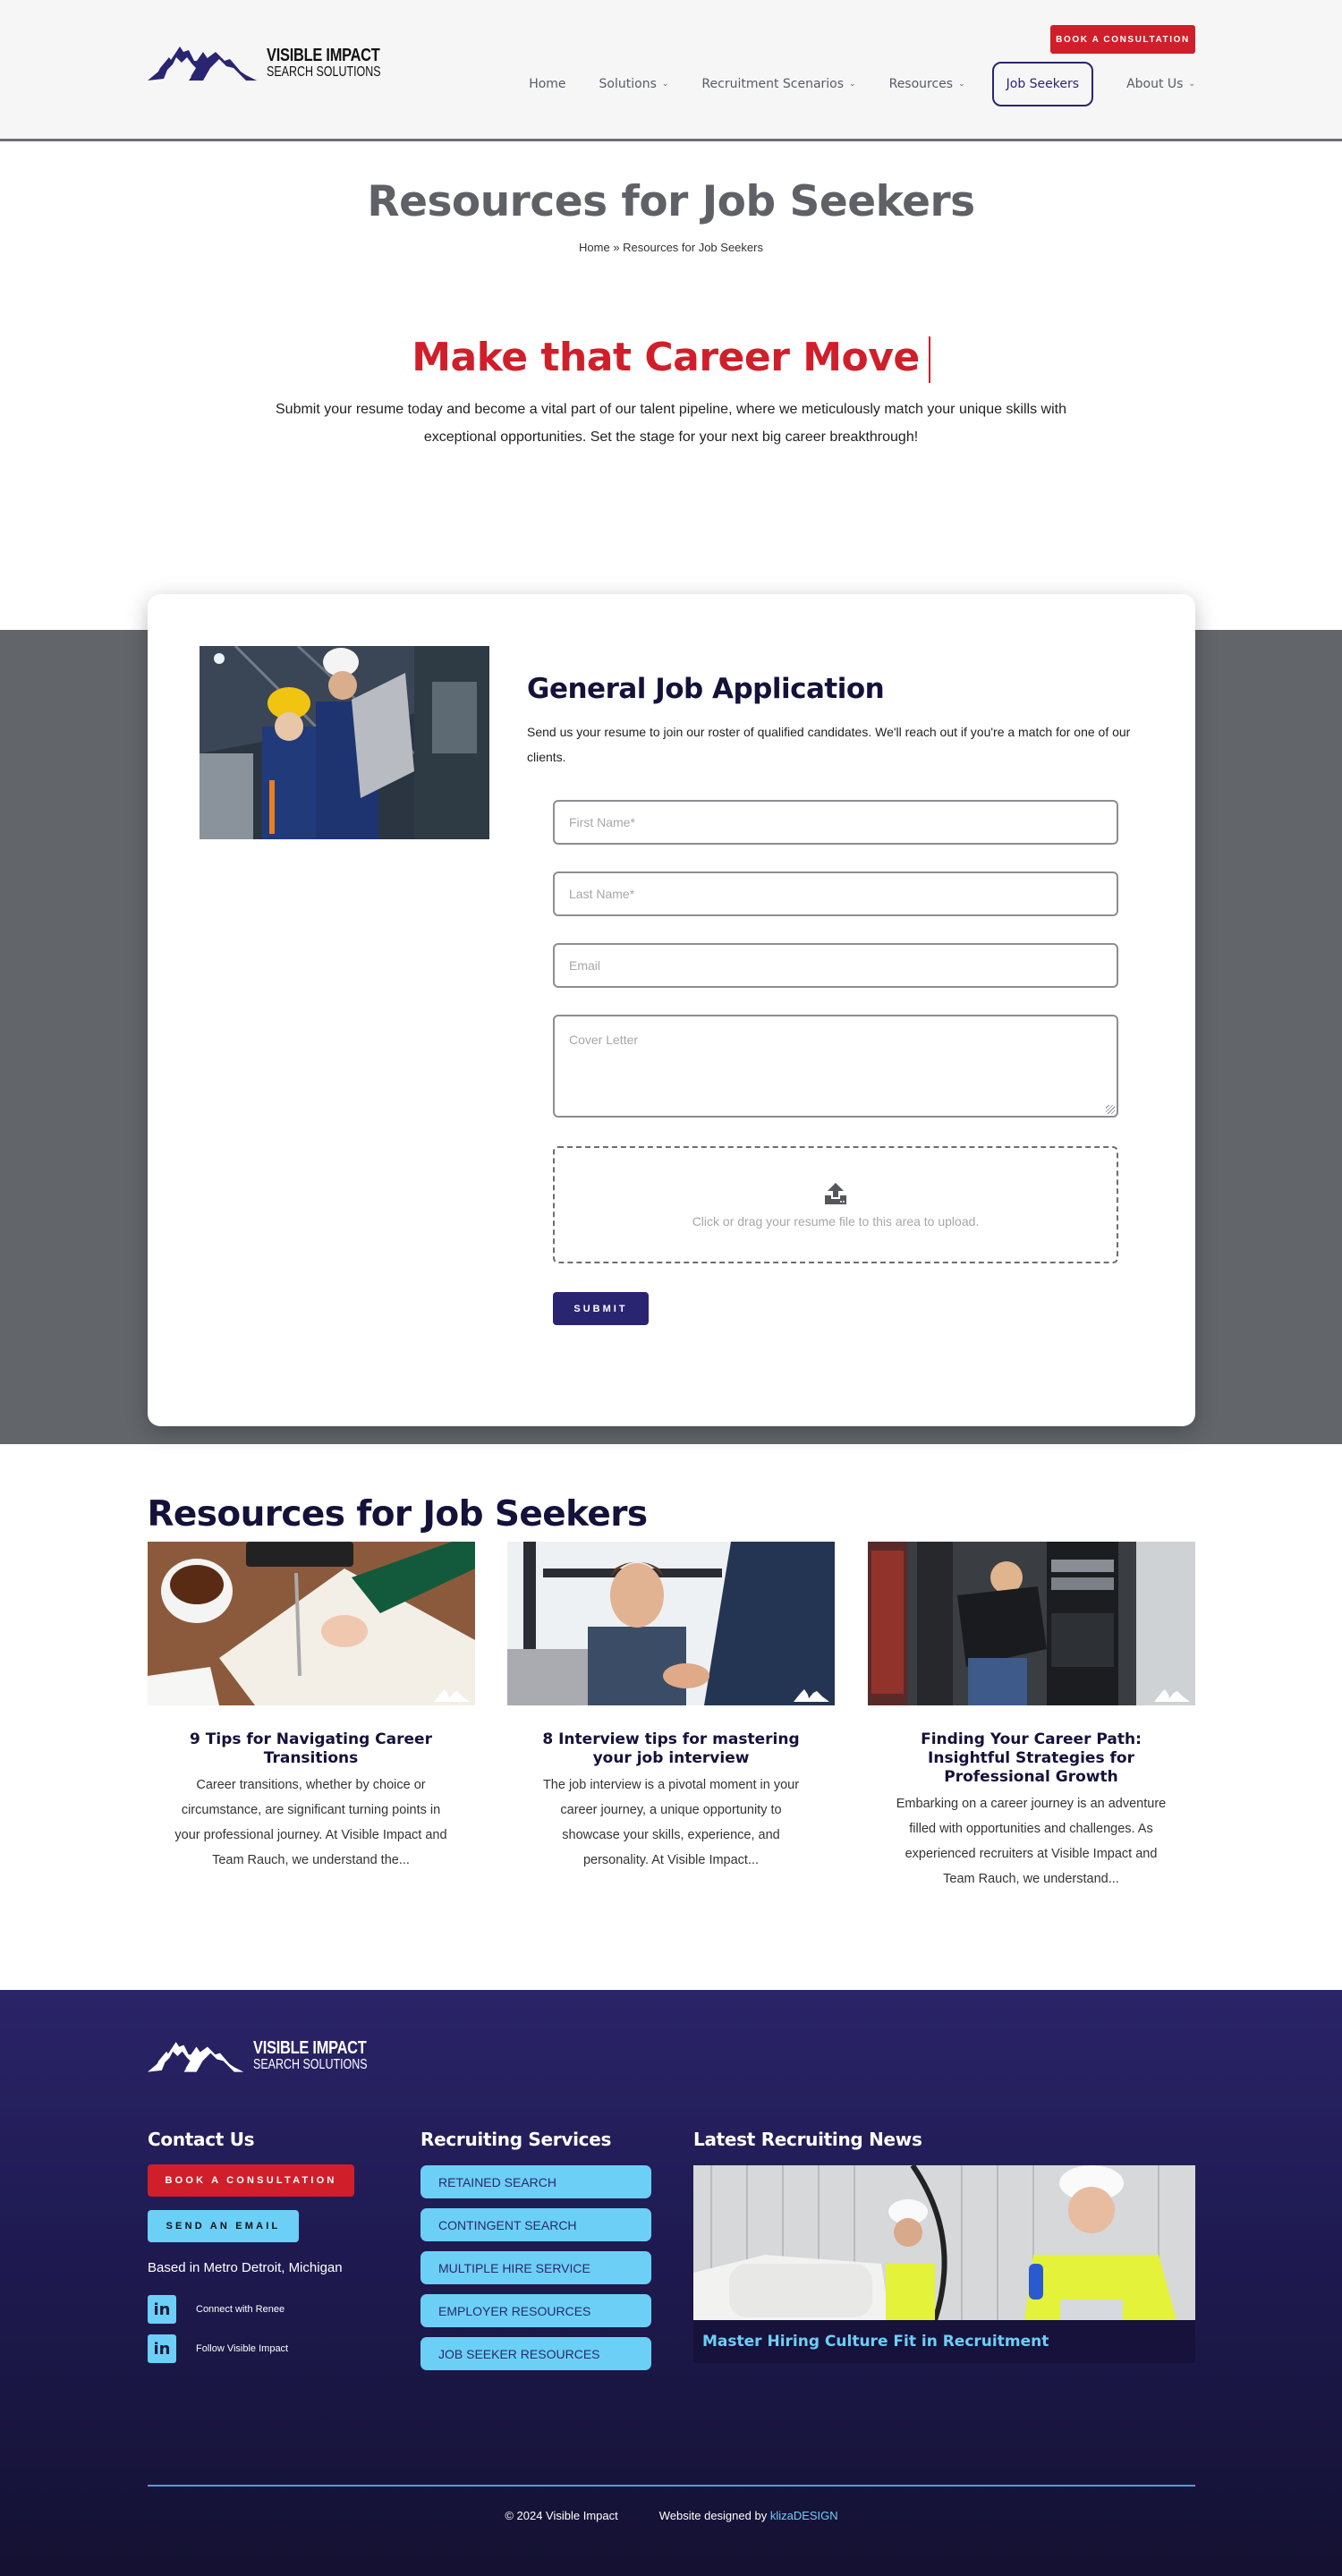 Image resolution: width=1342 pixels, height=2576 pixels. Describe the element at coordinates (535, 2353) in the screenshot. I see `service-link-job-seeker-resources: JOB SEEKER RESOURCES` at that location.